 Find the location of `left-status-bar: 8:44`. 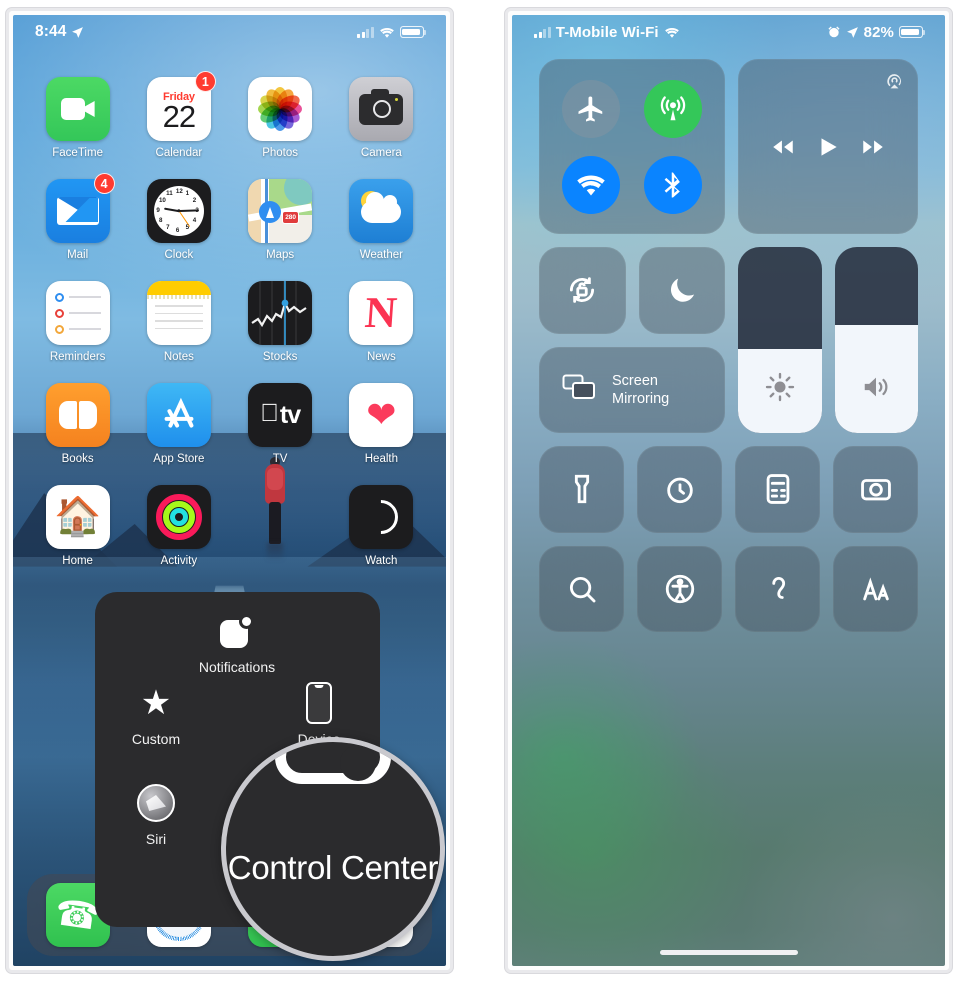

left-status-bar: 8:44 is located at coordinates (229, 32).